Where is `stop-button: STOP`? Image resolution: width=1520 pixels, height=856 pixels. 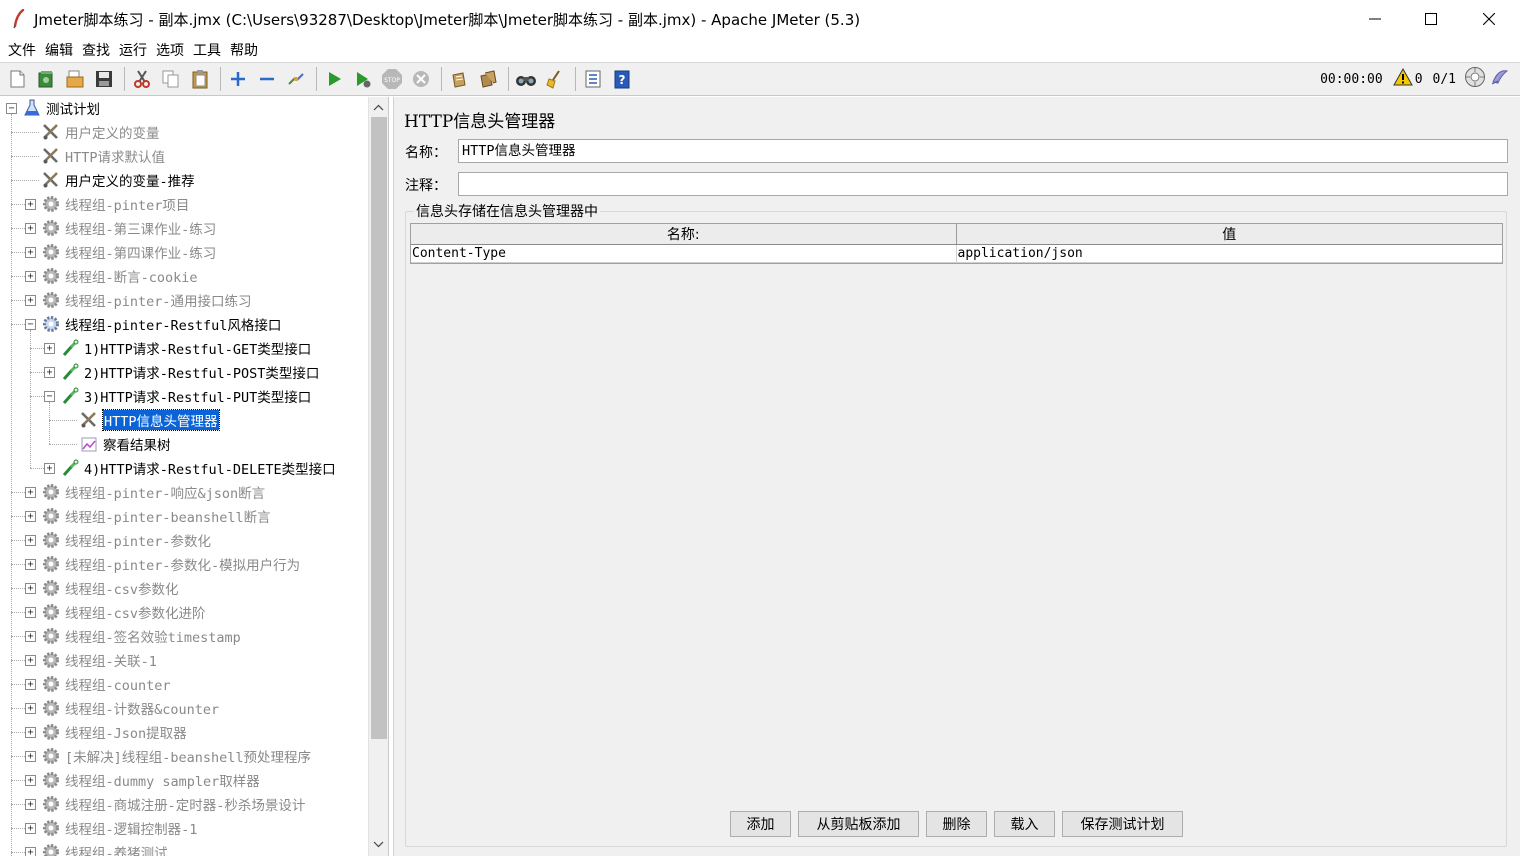 stop-button: STOP is located at coordinates (392, 79).